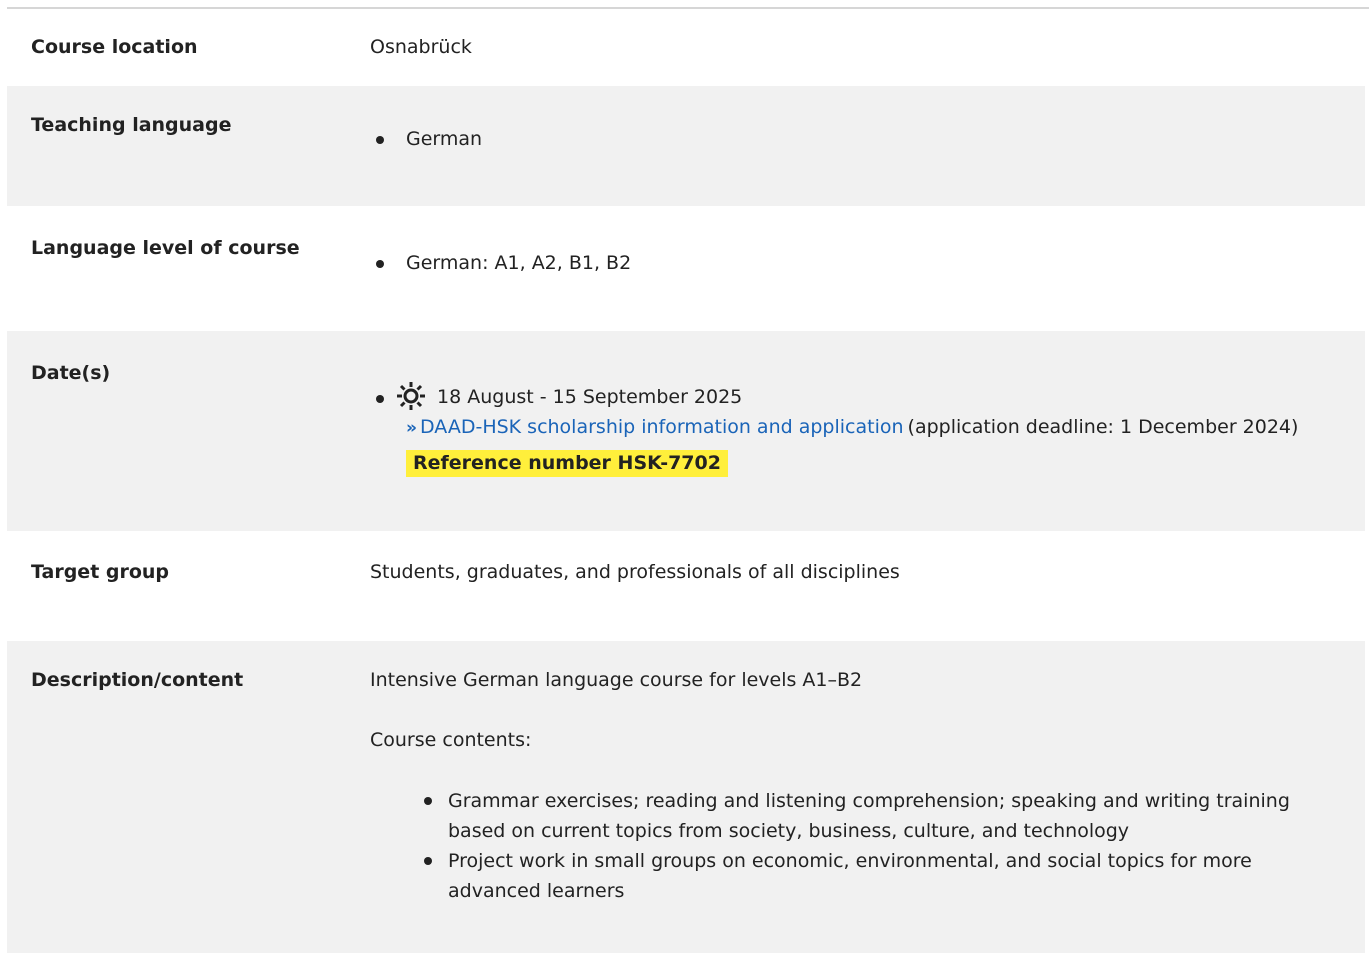 This screenshot has width=1369, height=953. I want to click on course-location-label: Course location, so click(114, 47).